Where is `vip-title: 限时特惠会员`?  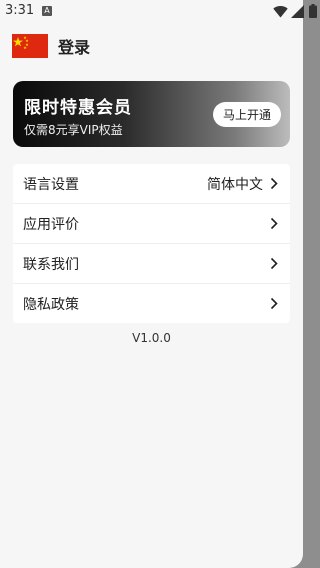 vip-title: 限时特惠会员 is located at coordinates (78, 108).